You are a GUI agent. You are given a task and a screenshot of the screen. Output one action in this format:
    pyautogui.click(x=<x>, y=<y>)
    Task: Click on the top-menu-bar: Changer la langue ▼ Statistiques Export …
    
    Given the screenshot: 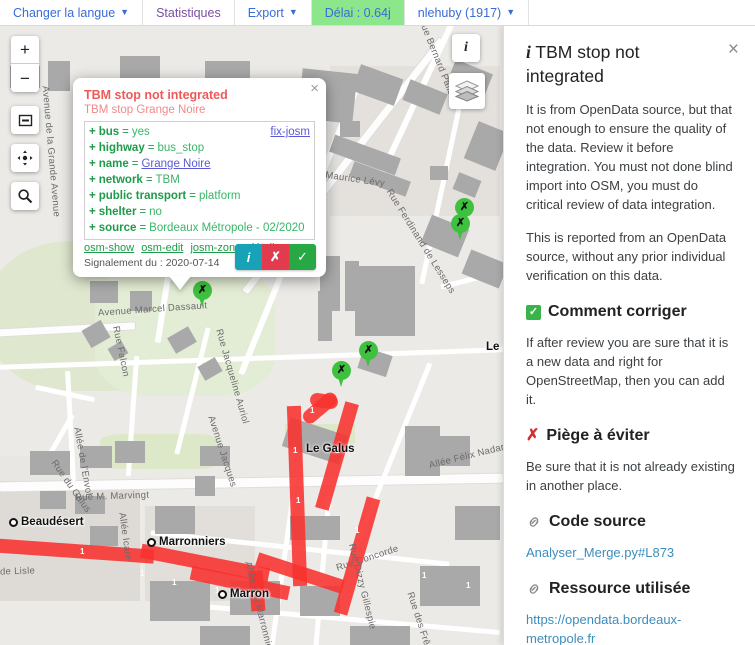 What is the action you would take?
    pyautogui.click(x=377, y=13)
    